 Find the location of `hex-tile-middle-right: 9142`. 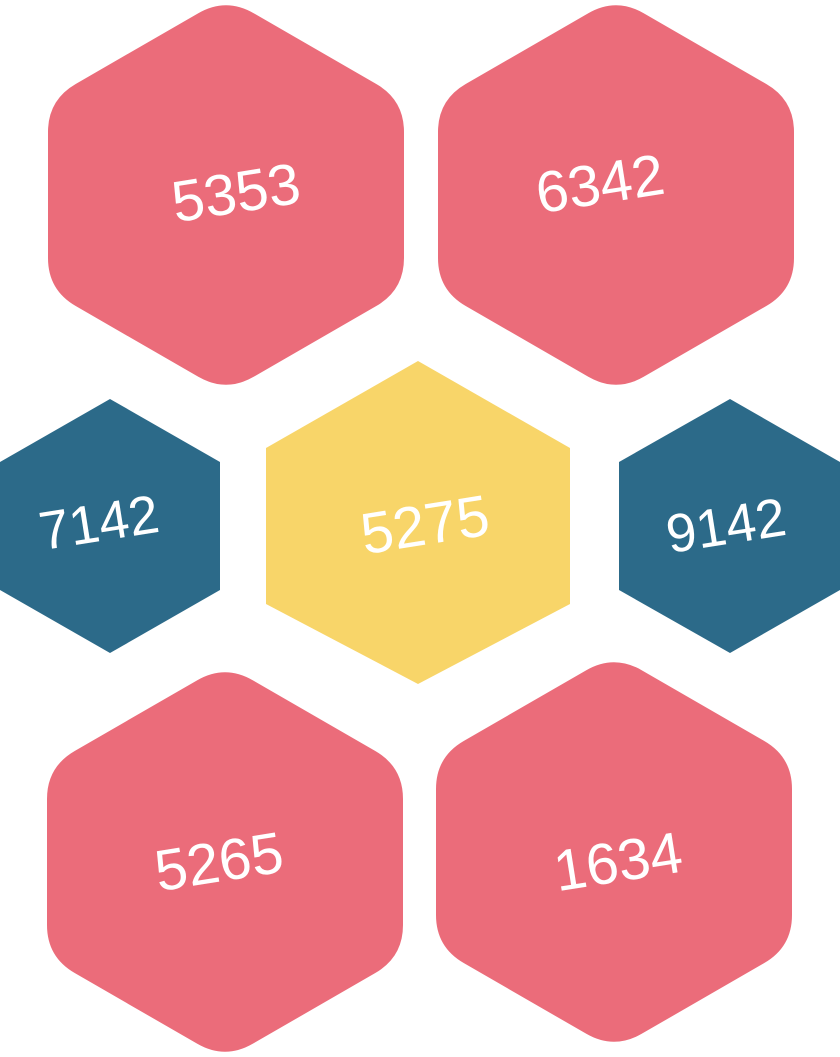

hex-tile-middle-right: 9142 is located at coordinates (729, 526).